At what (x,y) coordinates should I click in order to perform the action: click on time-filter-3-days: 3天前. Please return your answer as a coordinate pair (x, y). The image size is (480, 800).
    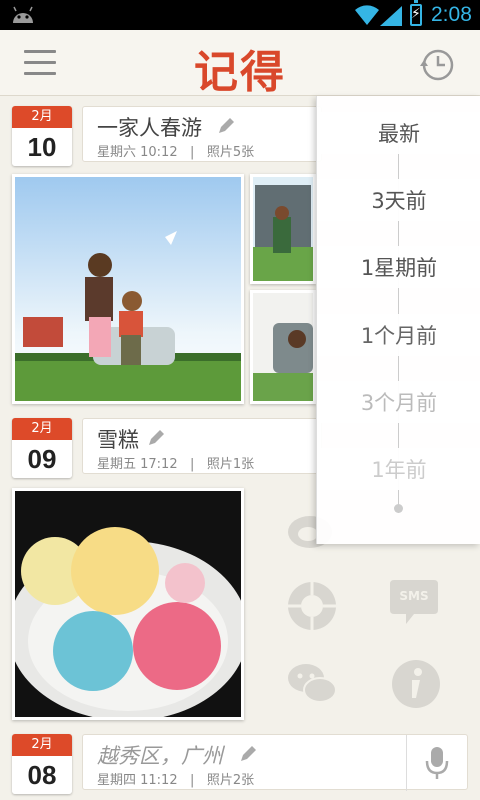
    Looking at the image, I should click on (398, 200).